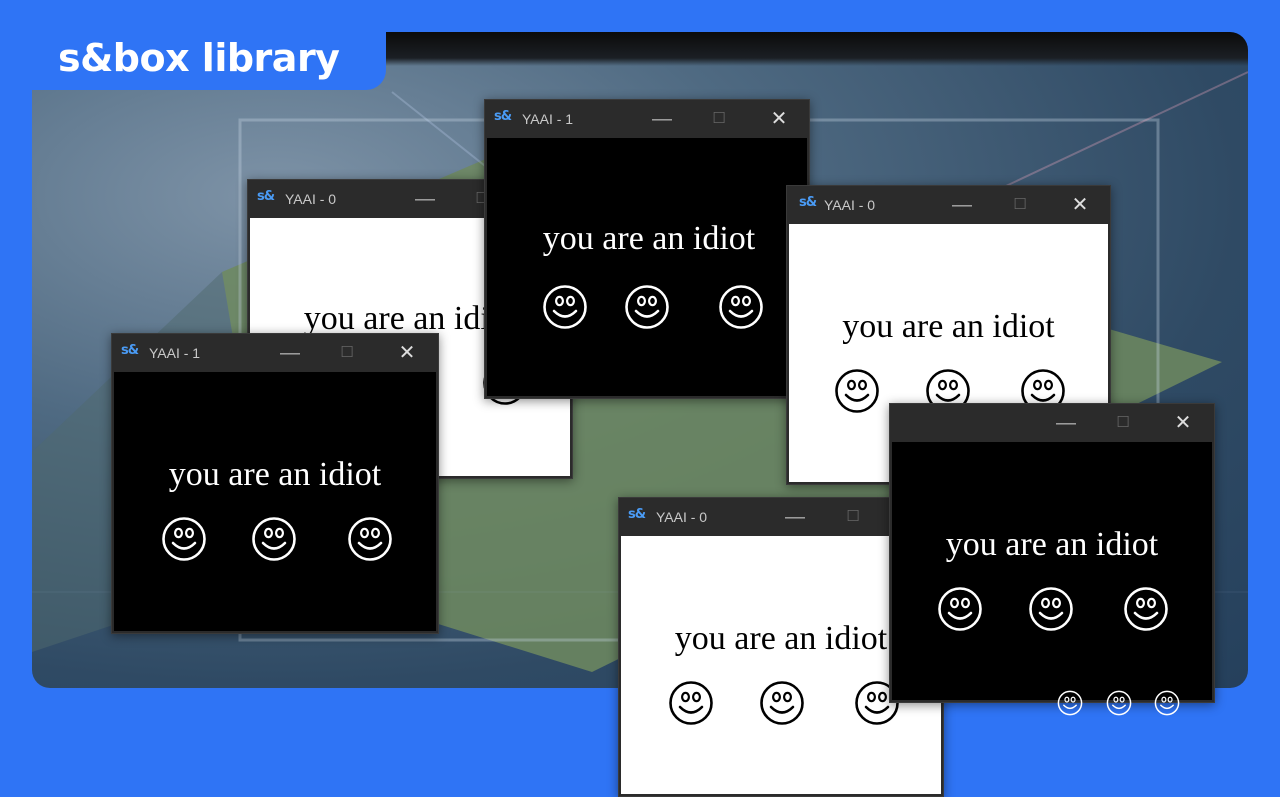 Image resolution: width=1280 pixels, height=797 pixels. Describe the element at coordinates (948, 205) in the screenshot. I see `window-titlebar: s& YAAI - 0 — ☐ ✕` at that location.